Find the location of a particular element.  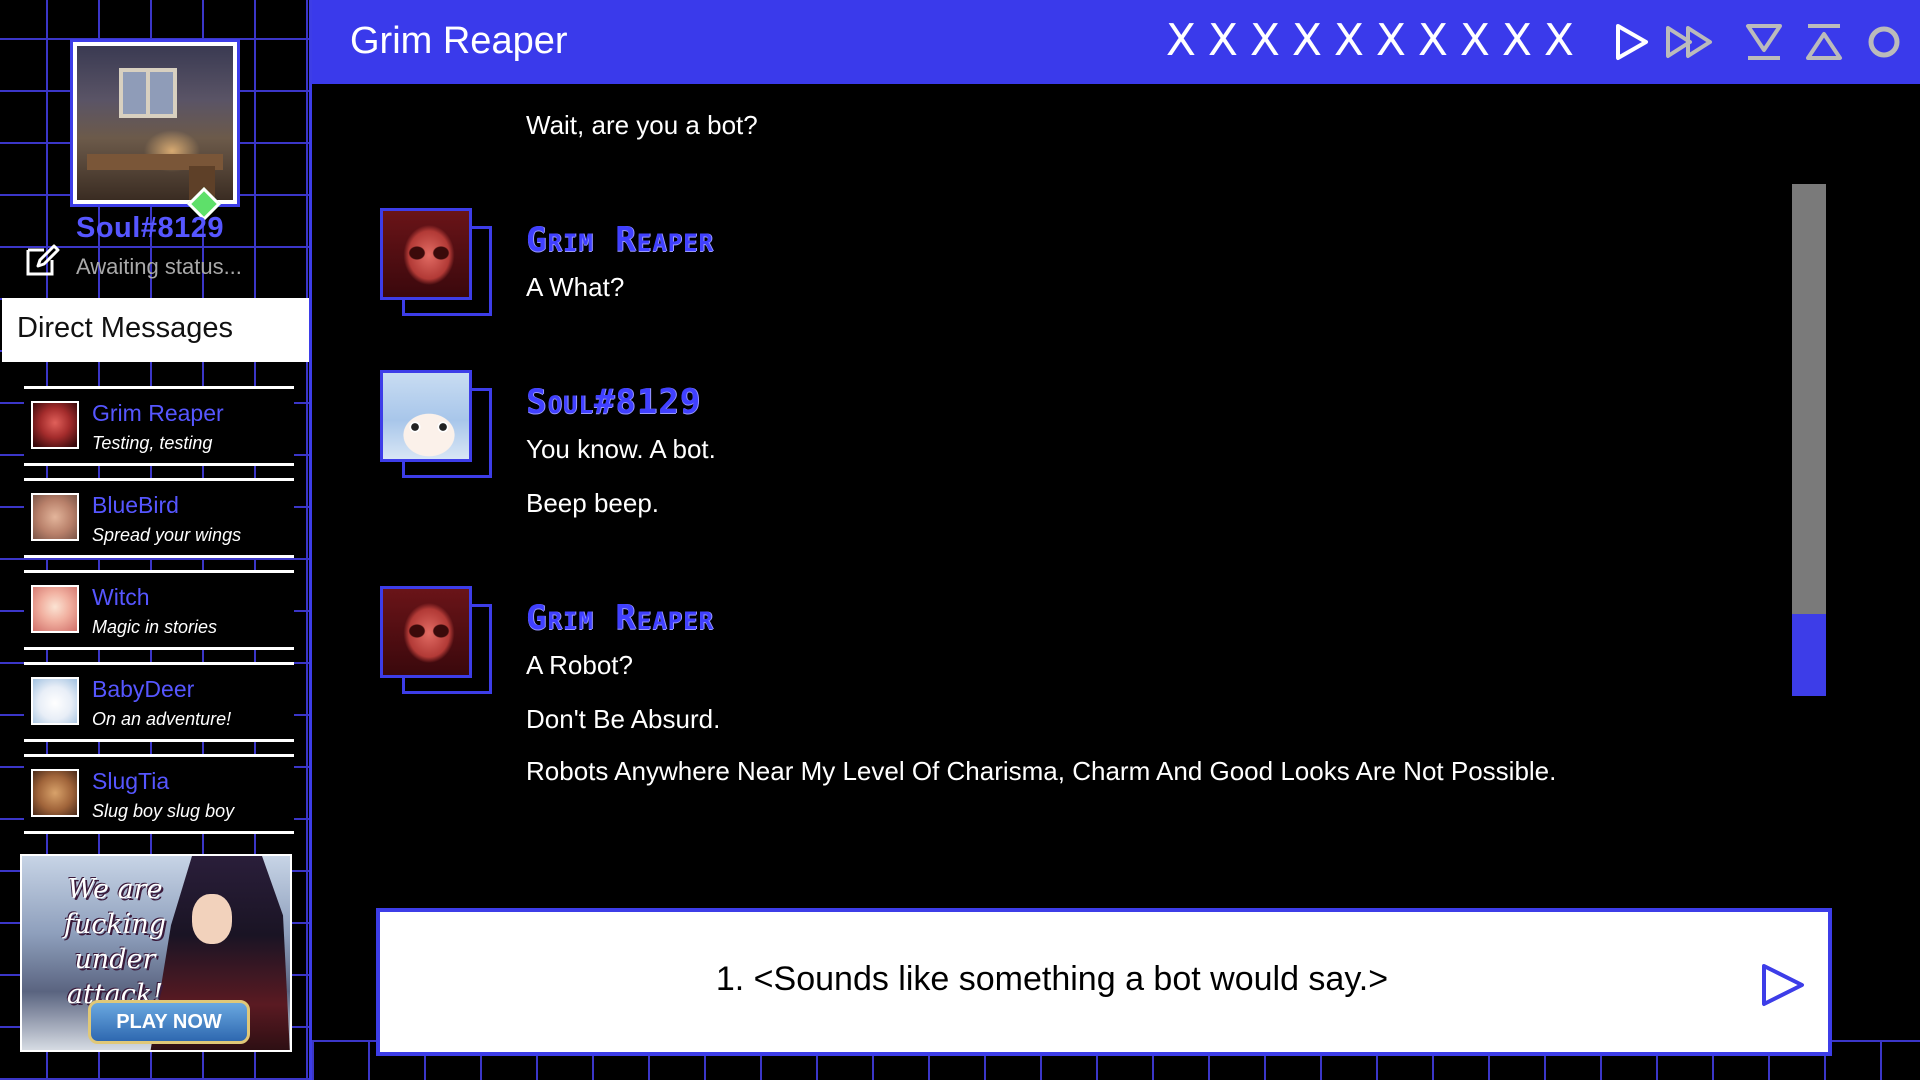

contact-status: On an adventure! is located at coordinates (162, 719).